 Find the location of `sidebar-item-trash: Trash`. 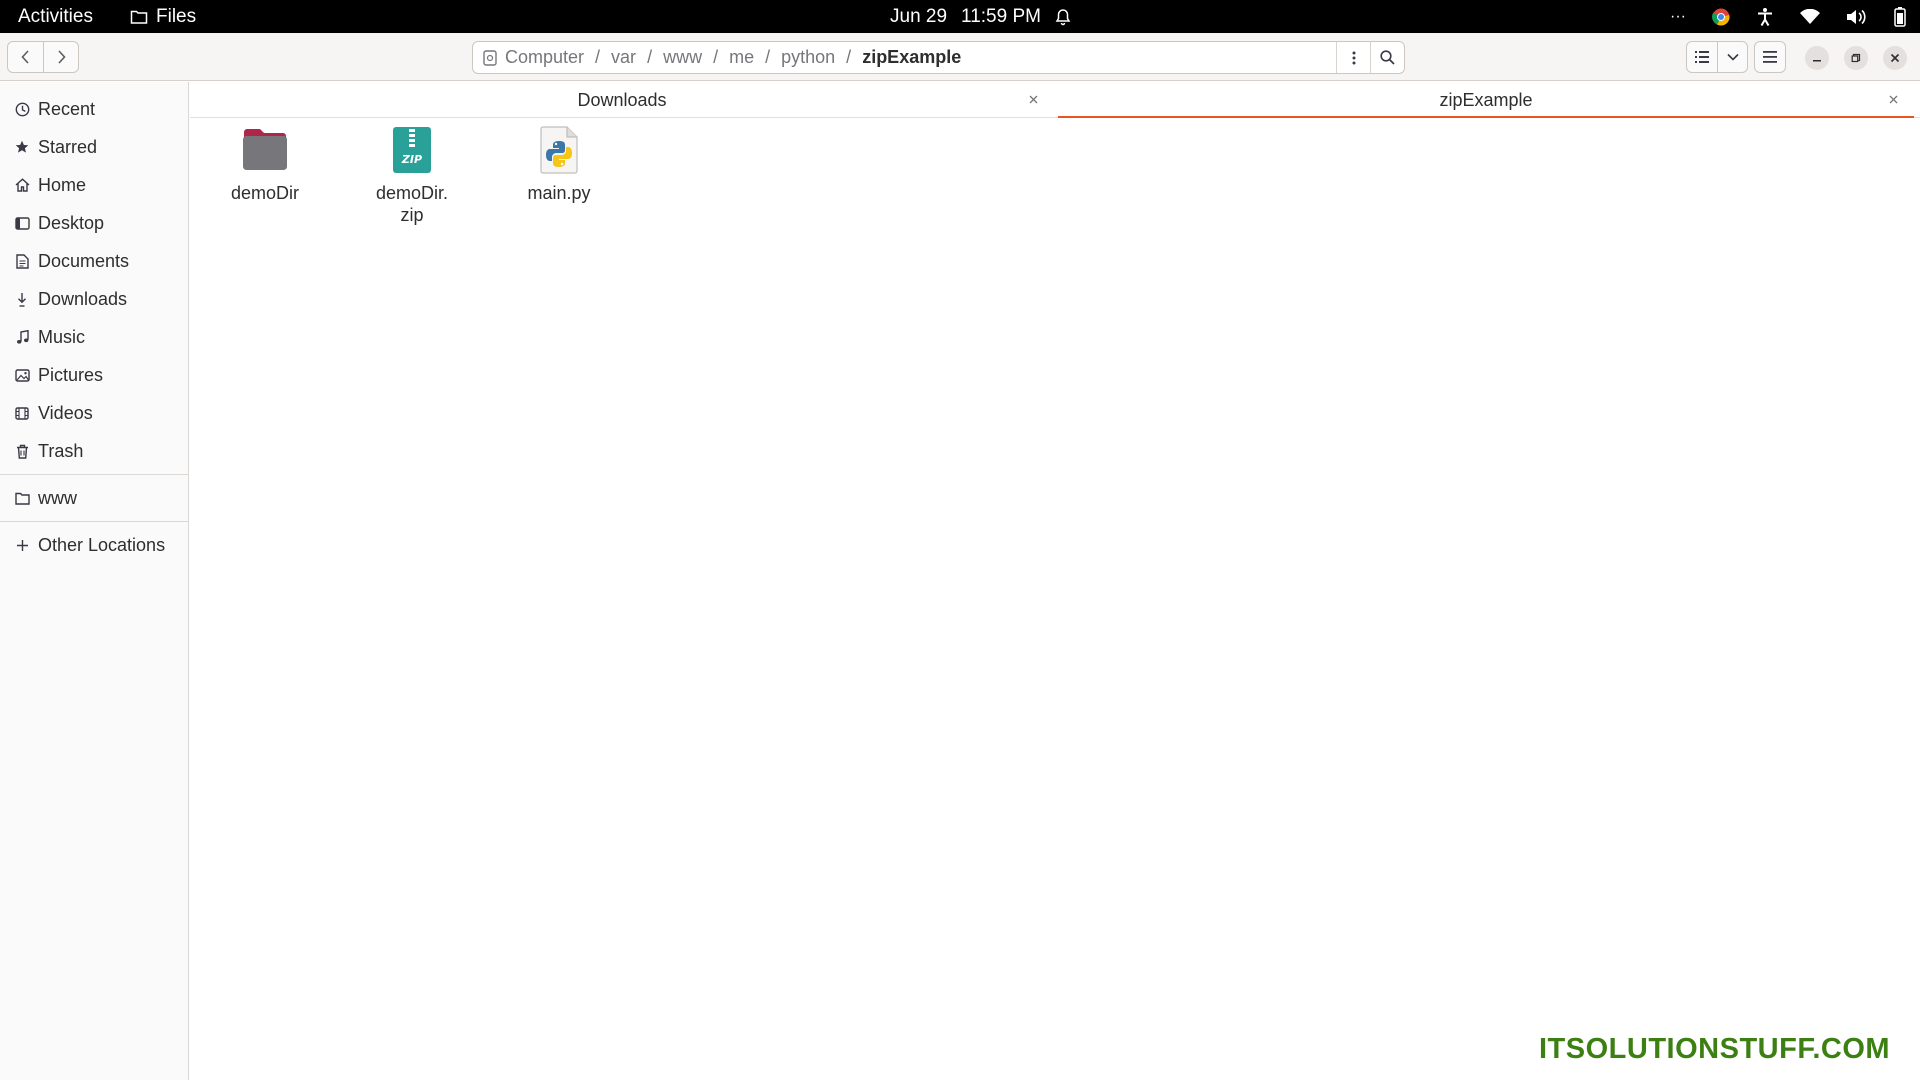

sidebar-item-trash: Trash is located at coordinates (94, 451).